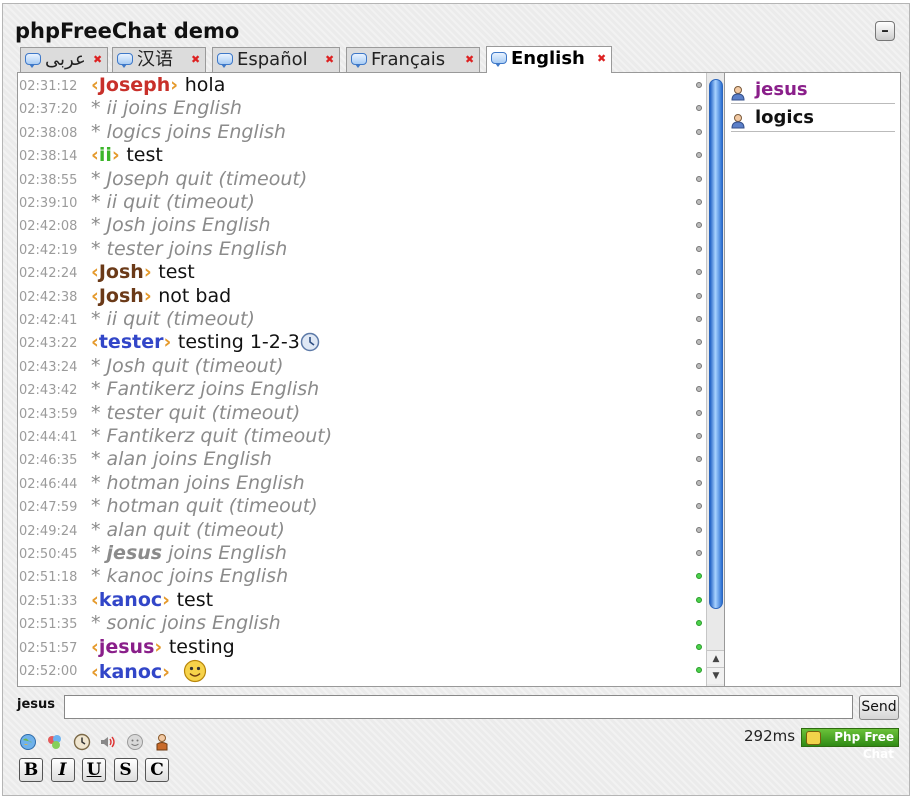 Image resolution: width=914 pixels, height=800 pixels. Describe the element at coordinates (408, 59) in the screenshot. I see `tab-label: Français` at that location.